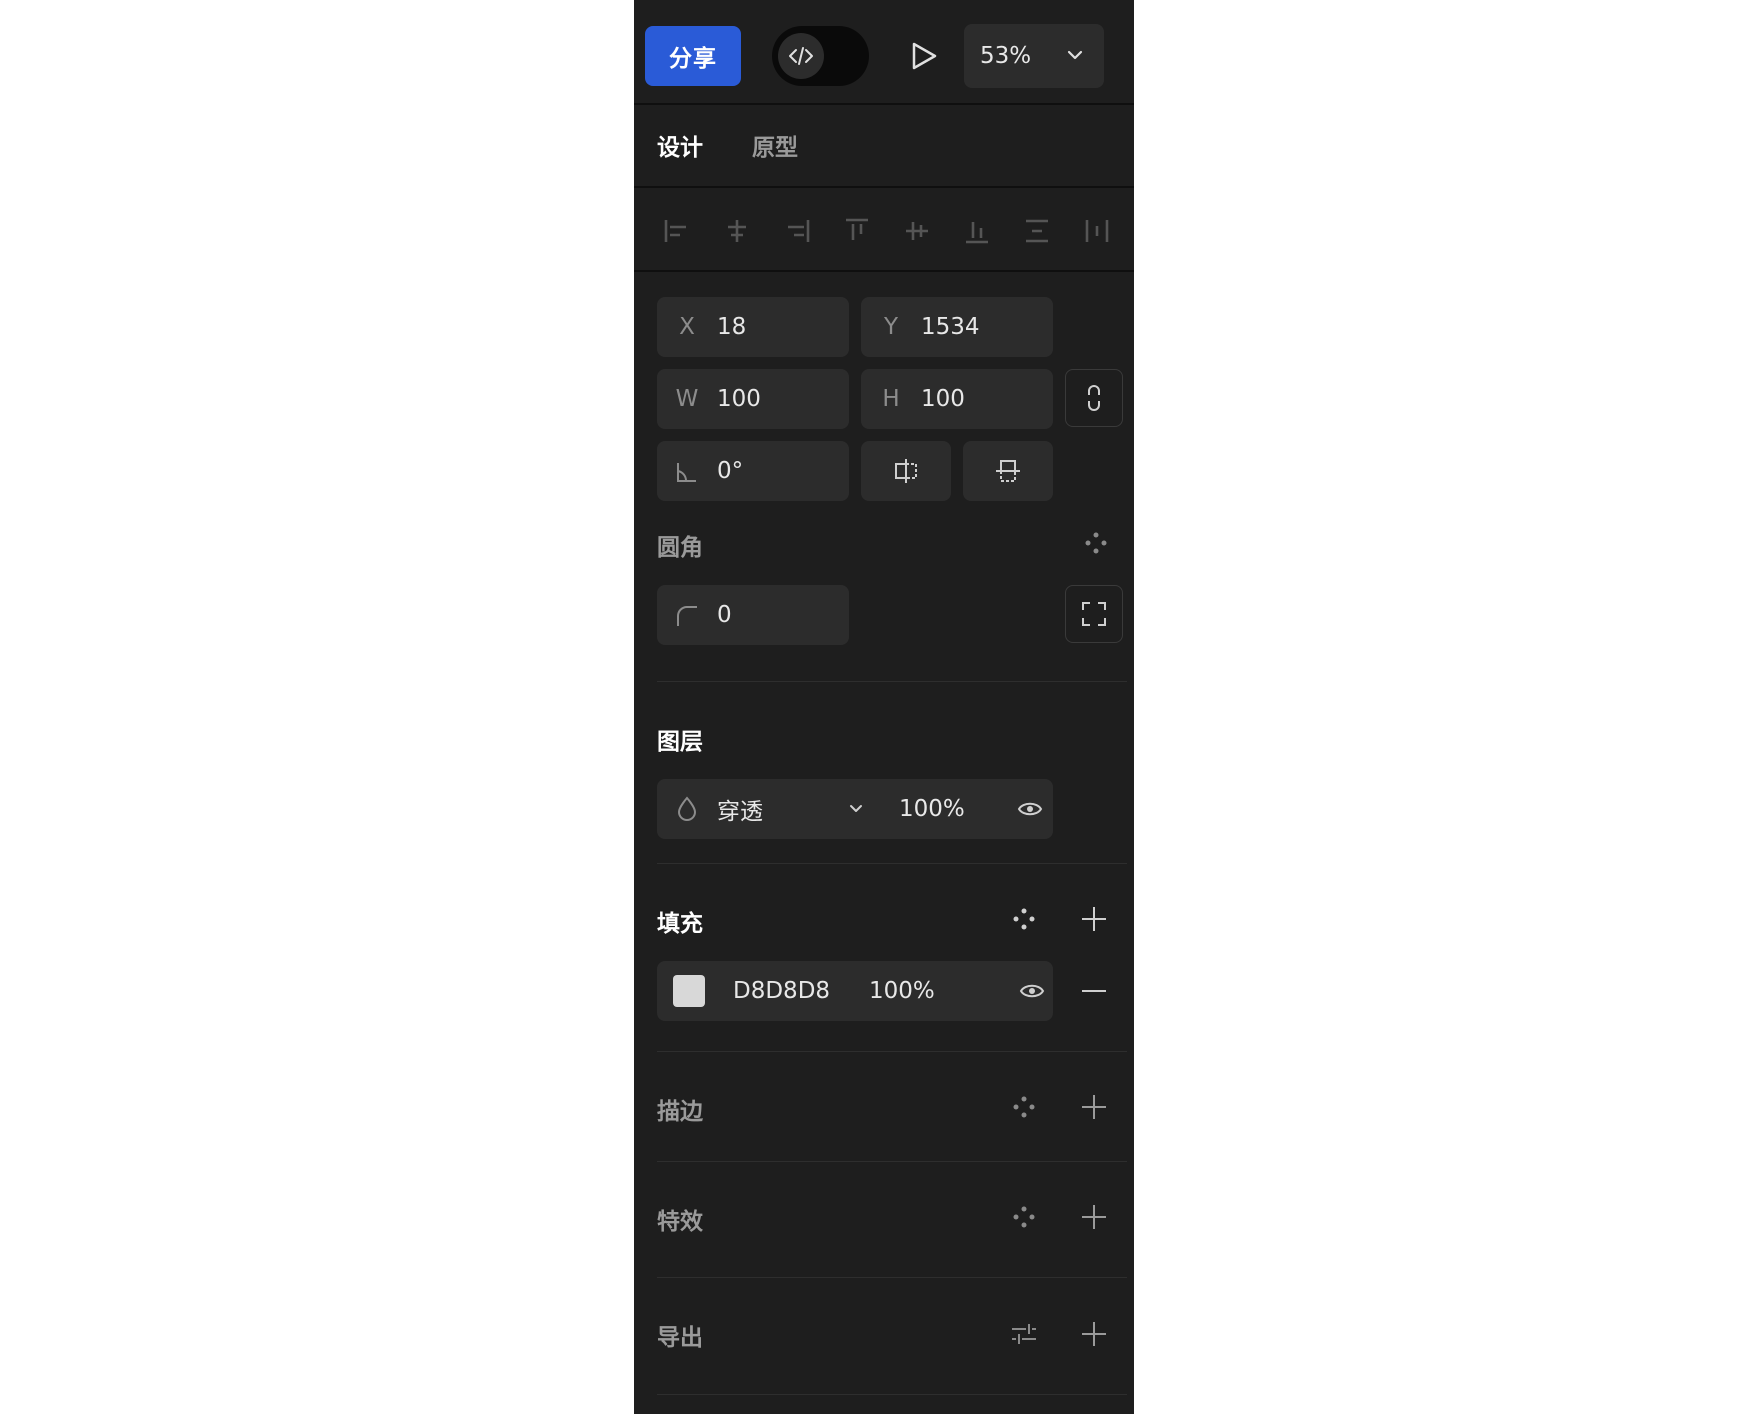 The image size is (1764, 1414). Describe the element at coordinates (950, 327) in the screenshot. I see `y-value: 1534` at that location.